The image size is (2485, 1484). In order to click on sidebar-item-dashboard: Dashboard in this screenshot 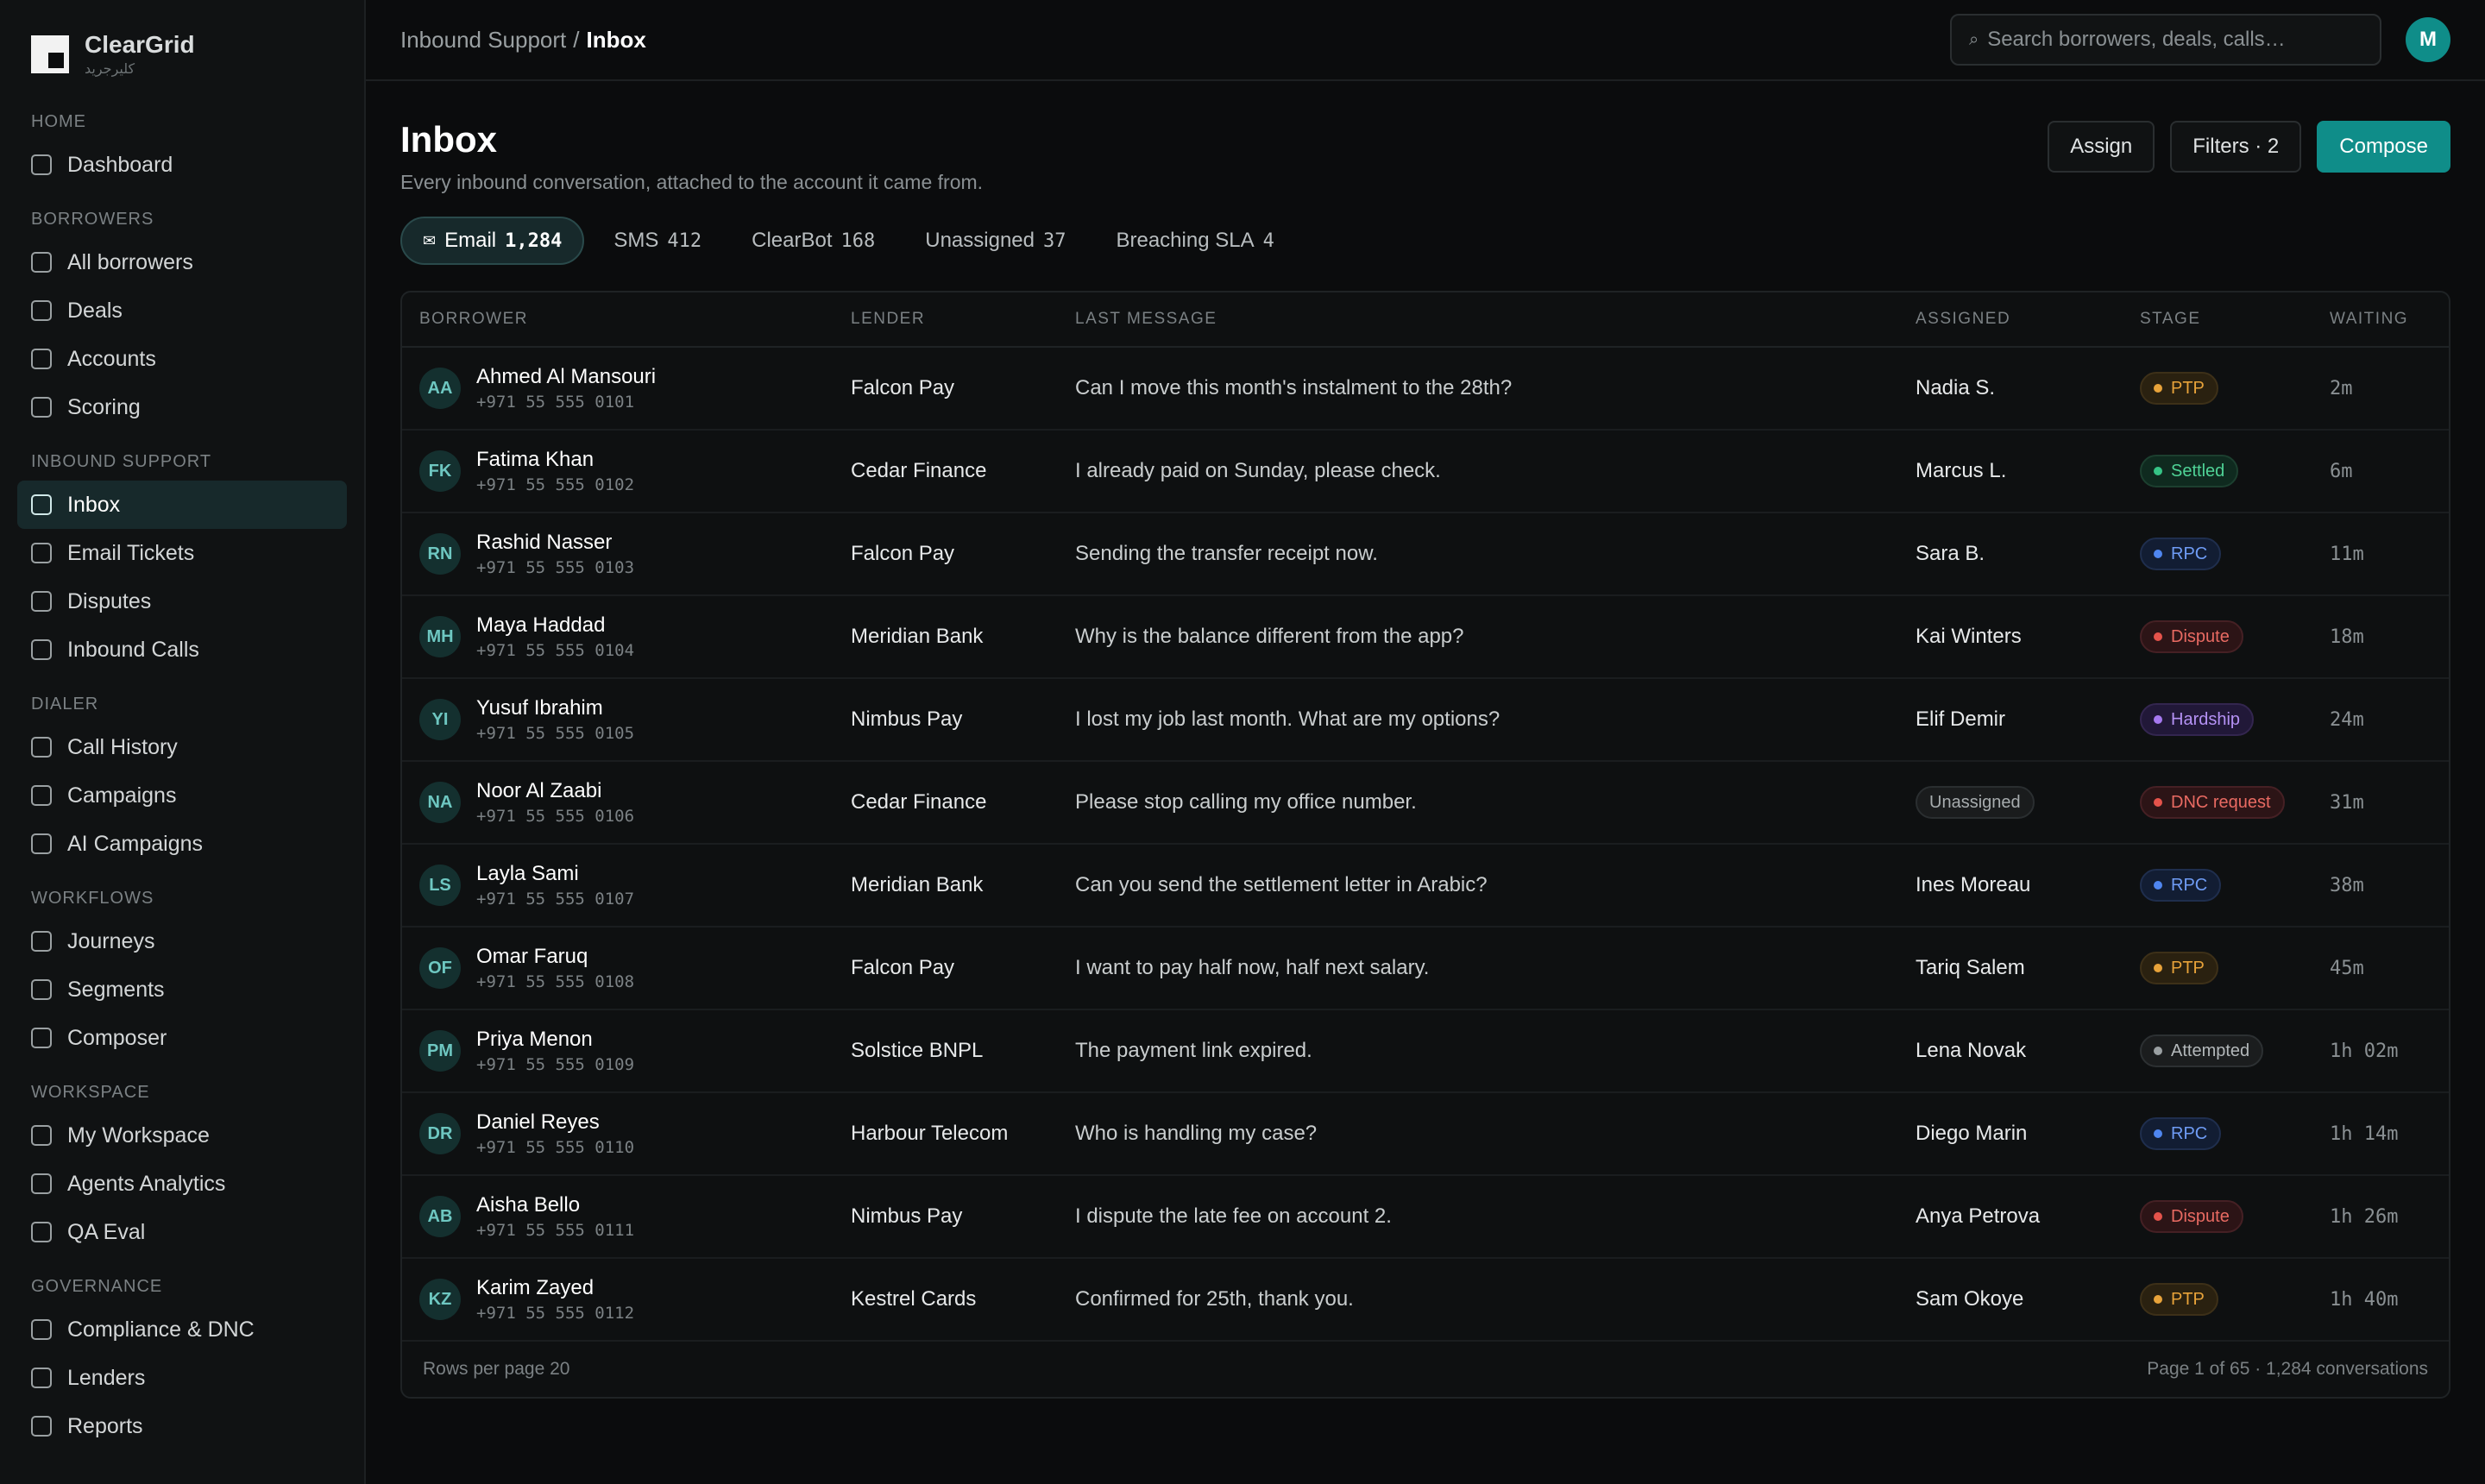, I will do `click(182, 165)`.